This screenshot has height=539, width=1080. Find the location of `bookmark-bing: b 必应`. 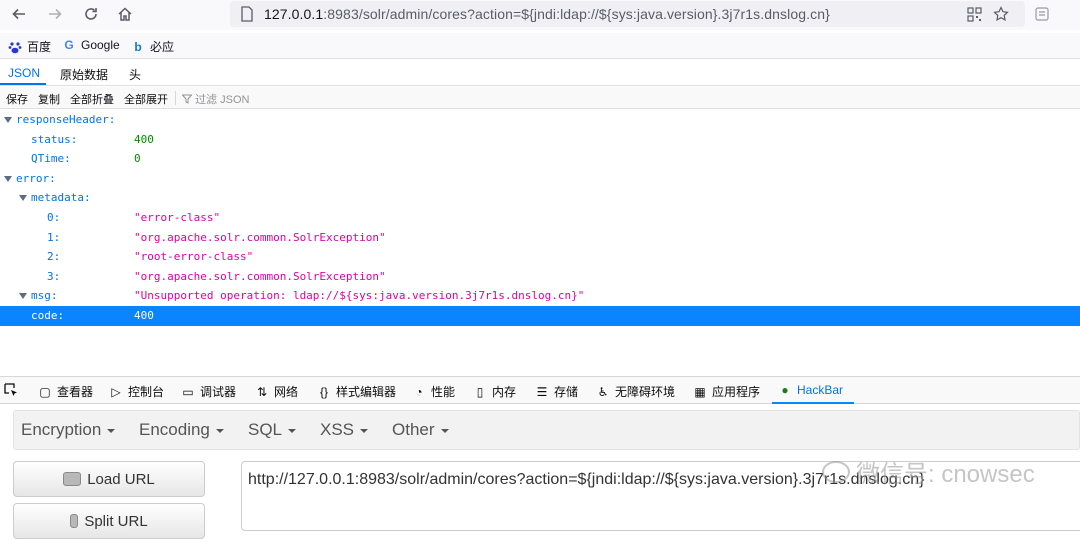

bookmark-bing: b 必应 is located at coordinates (152, 46).